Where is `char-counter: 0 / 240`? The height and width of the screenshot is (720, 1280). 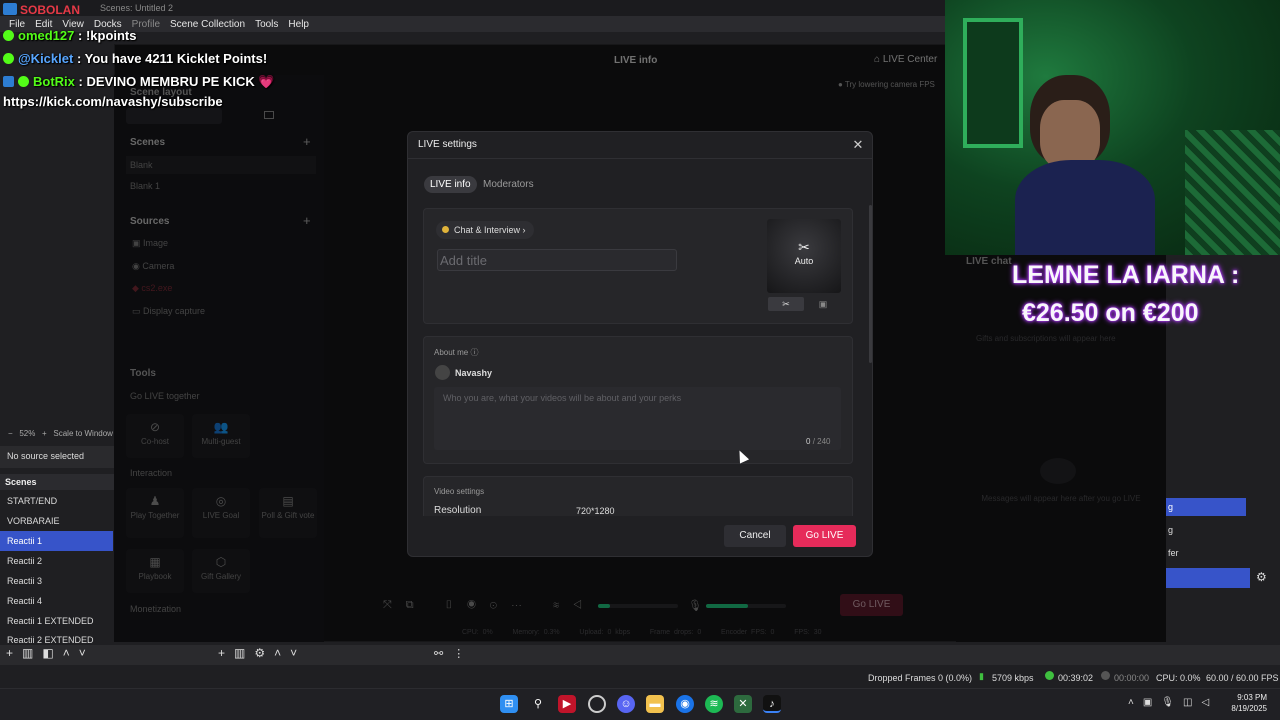
char-counter: 0 / 240 is located at coordinates (818, 441).